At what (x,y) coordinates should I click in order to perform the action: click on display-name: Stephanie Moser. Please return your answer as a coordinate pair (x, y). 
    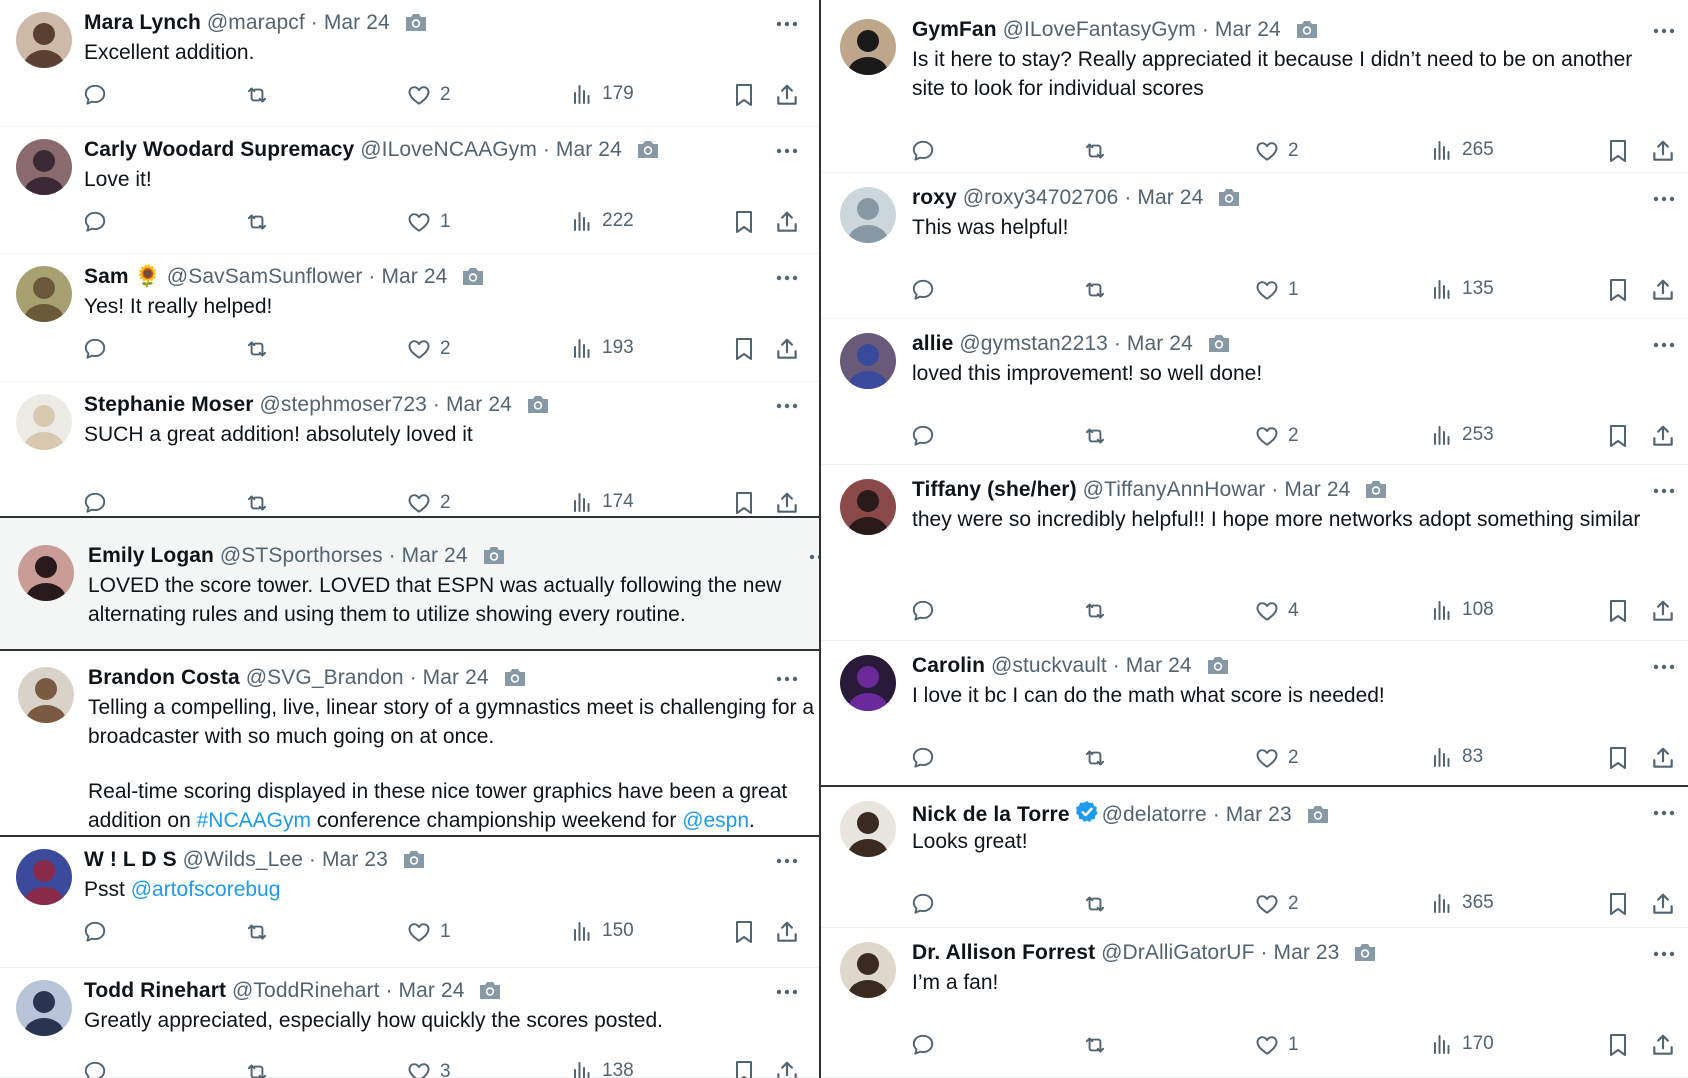
    Looking at the image, I should click on (169, 404).